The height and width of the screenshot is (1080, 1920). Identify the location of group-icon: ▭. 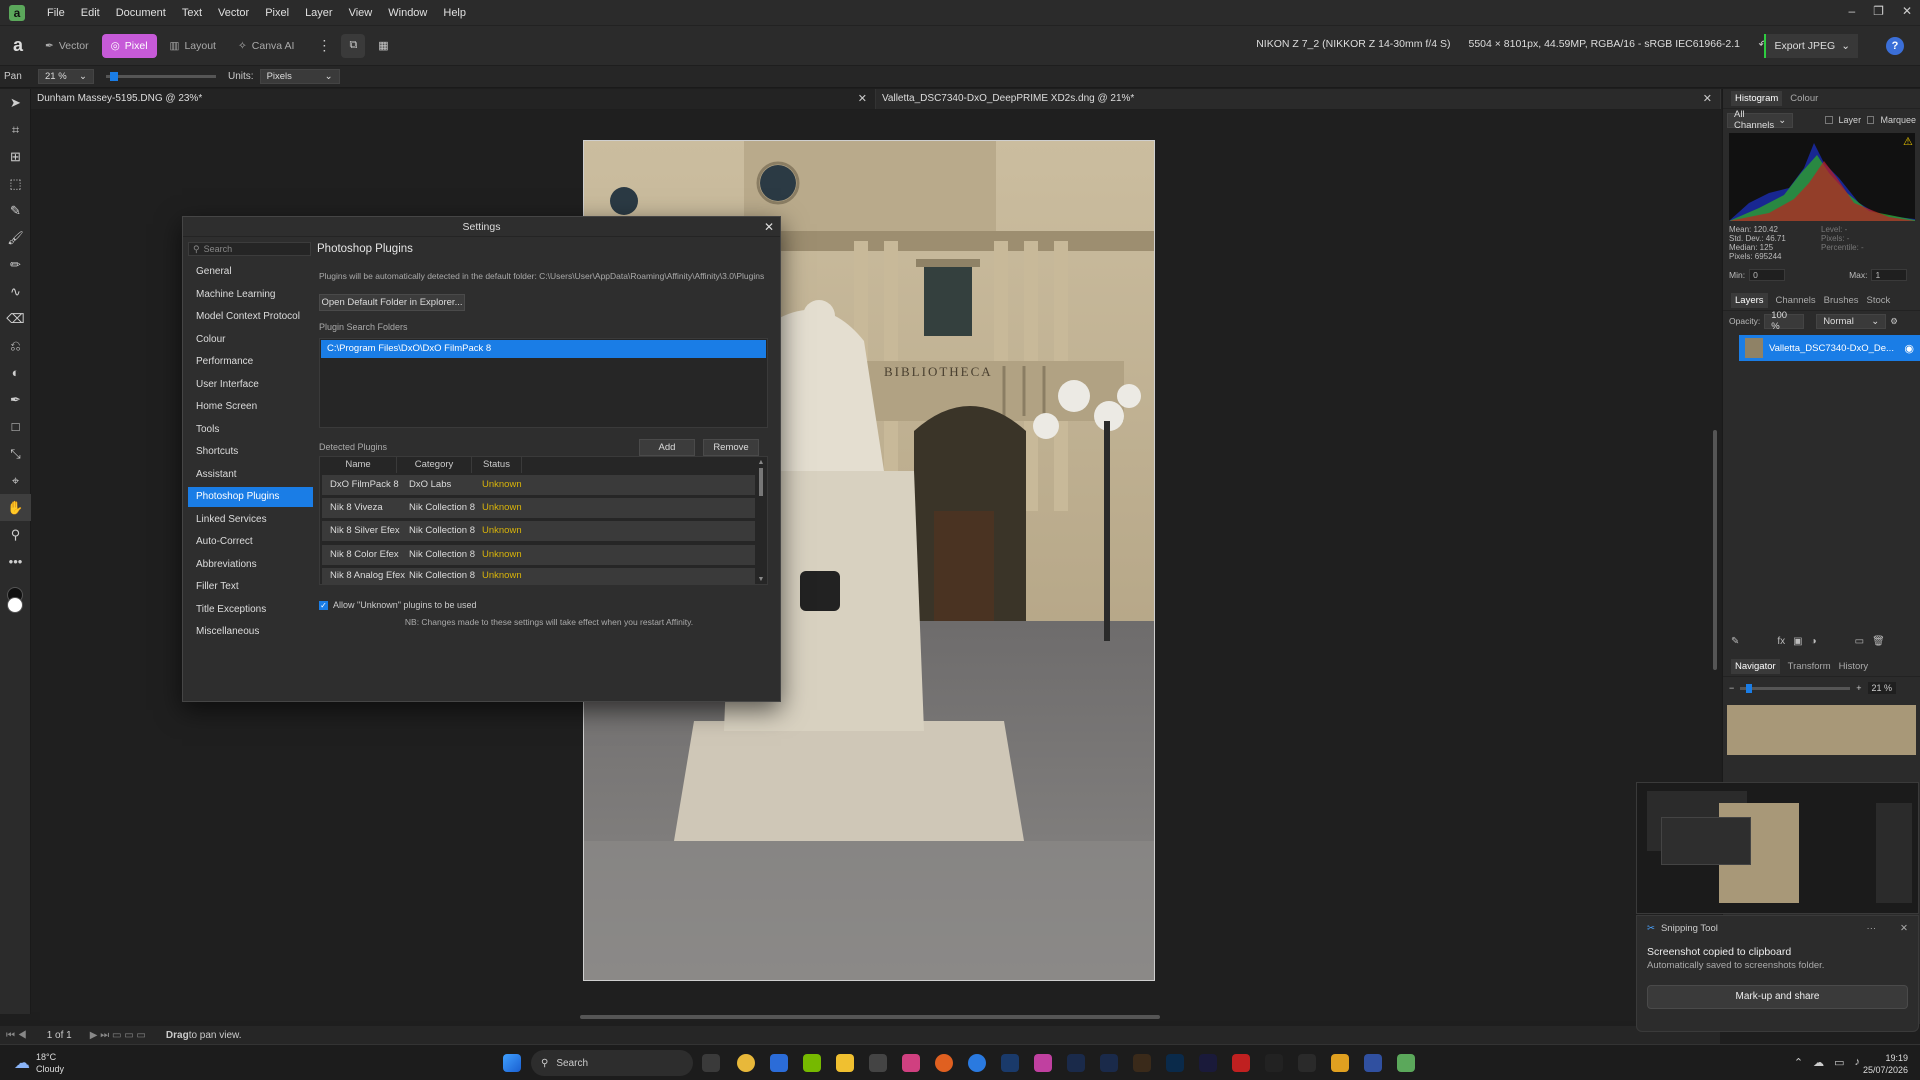
(1859, 641).